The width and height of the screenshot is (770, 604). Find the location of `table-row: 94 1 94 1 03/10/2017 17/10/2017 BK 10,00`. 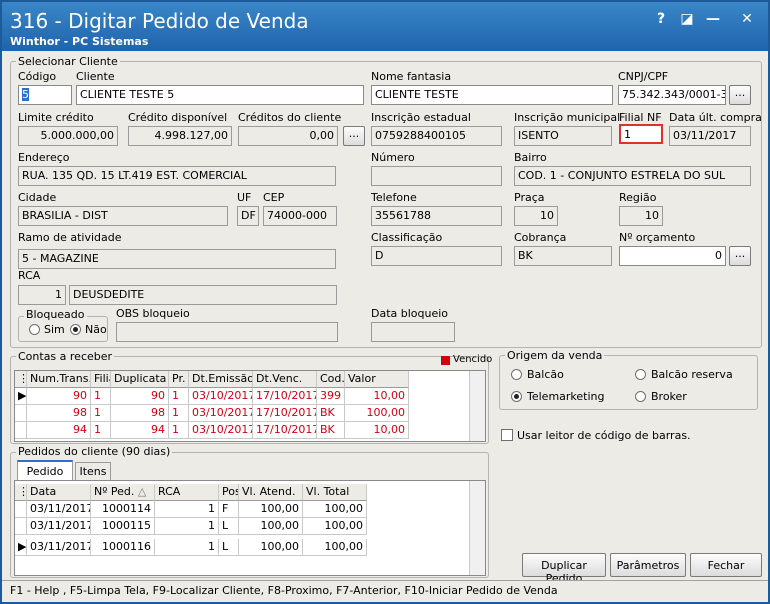

table-row: 94 1 94 1 03/10/2017 17/10/2017 BK 10,00 is located at coordinates (243, 430).